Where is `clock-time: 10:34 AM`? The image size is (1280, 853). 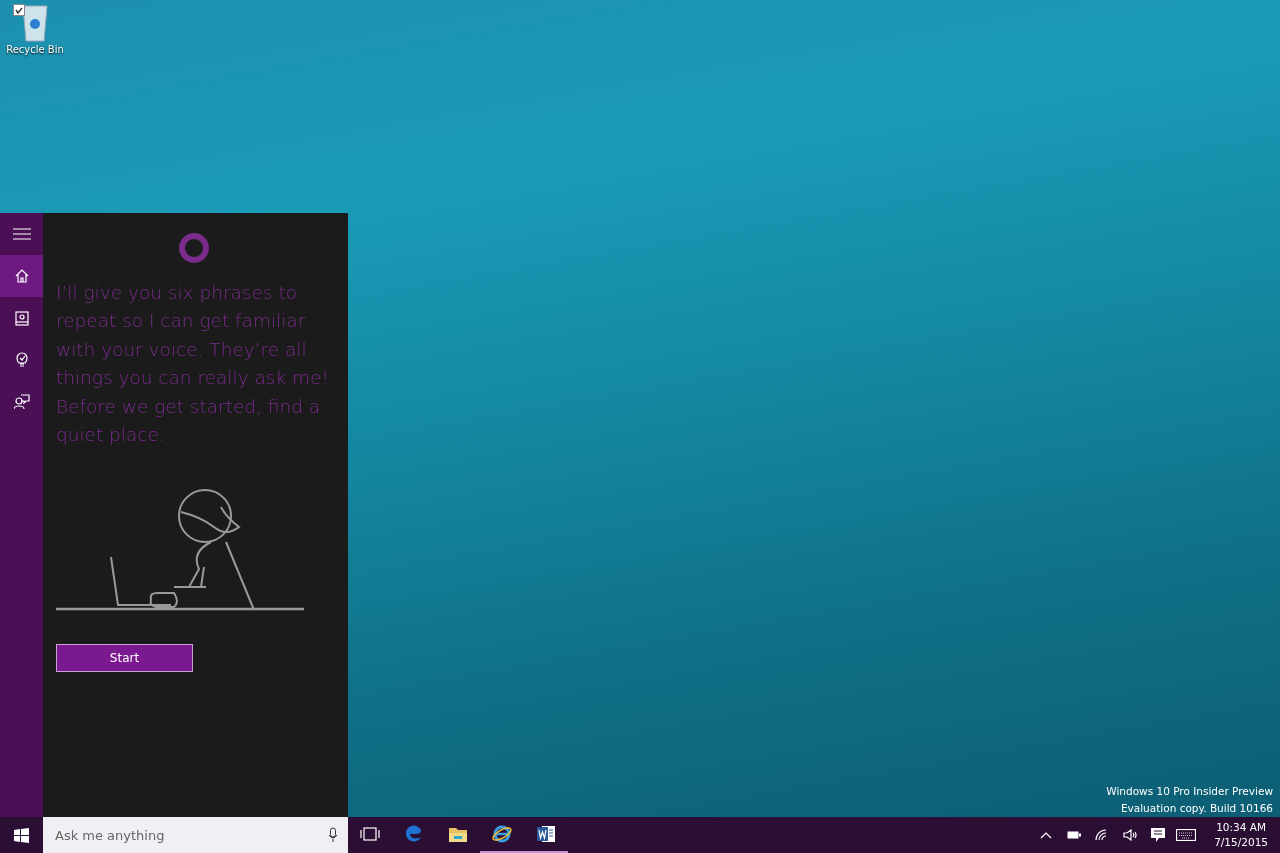 clock-time: 10:34 AM is located at coordinates (1241, 827).